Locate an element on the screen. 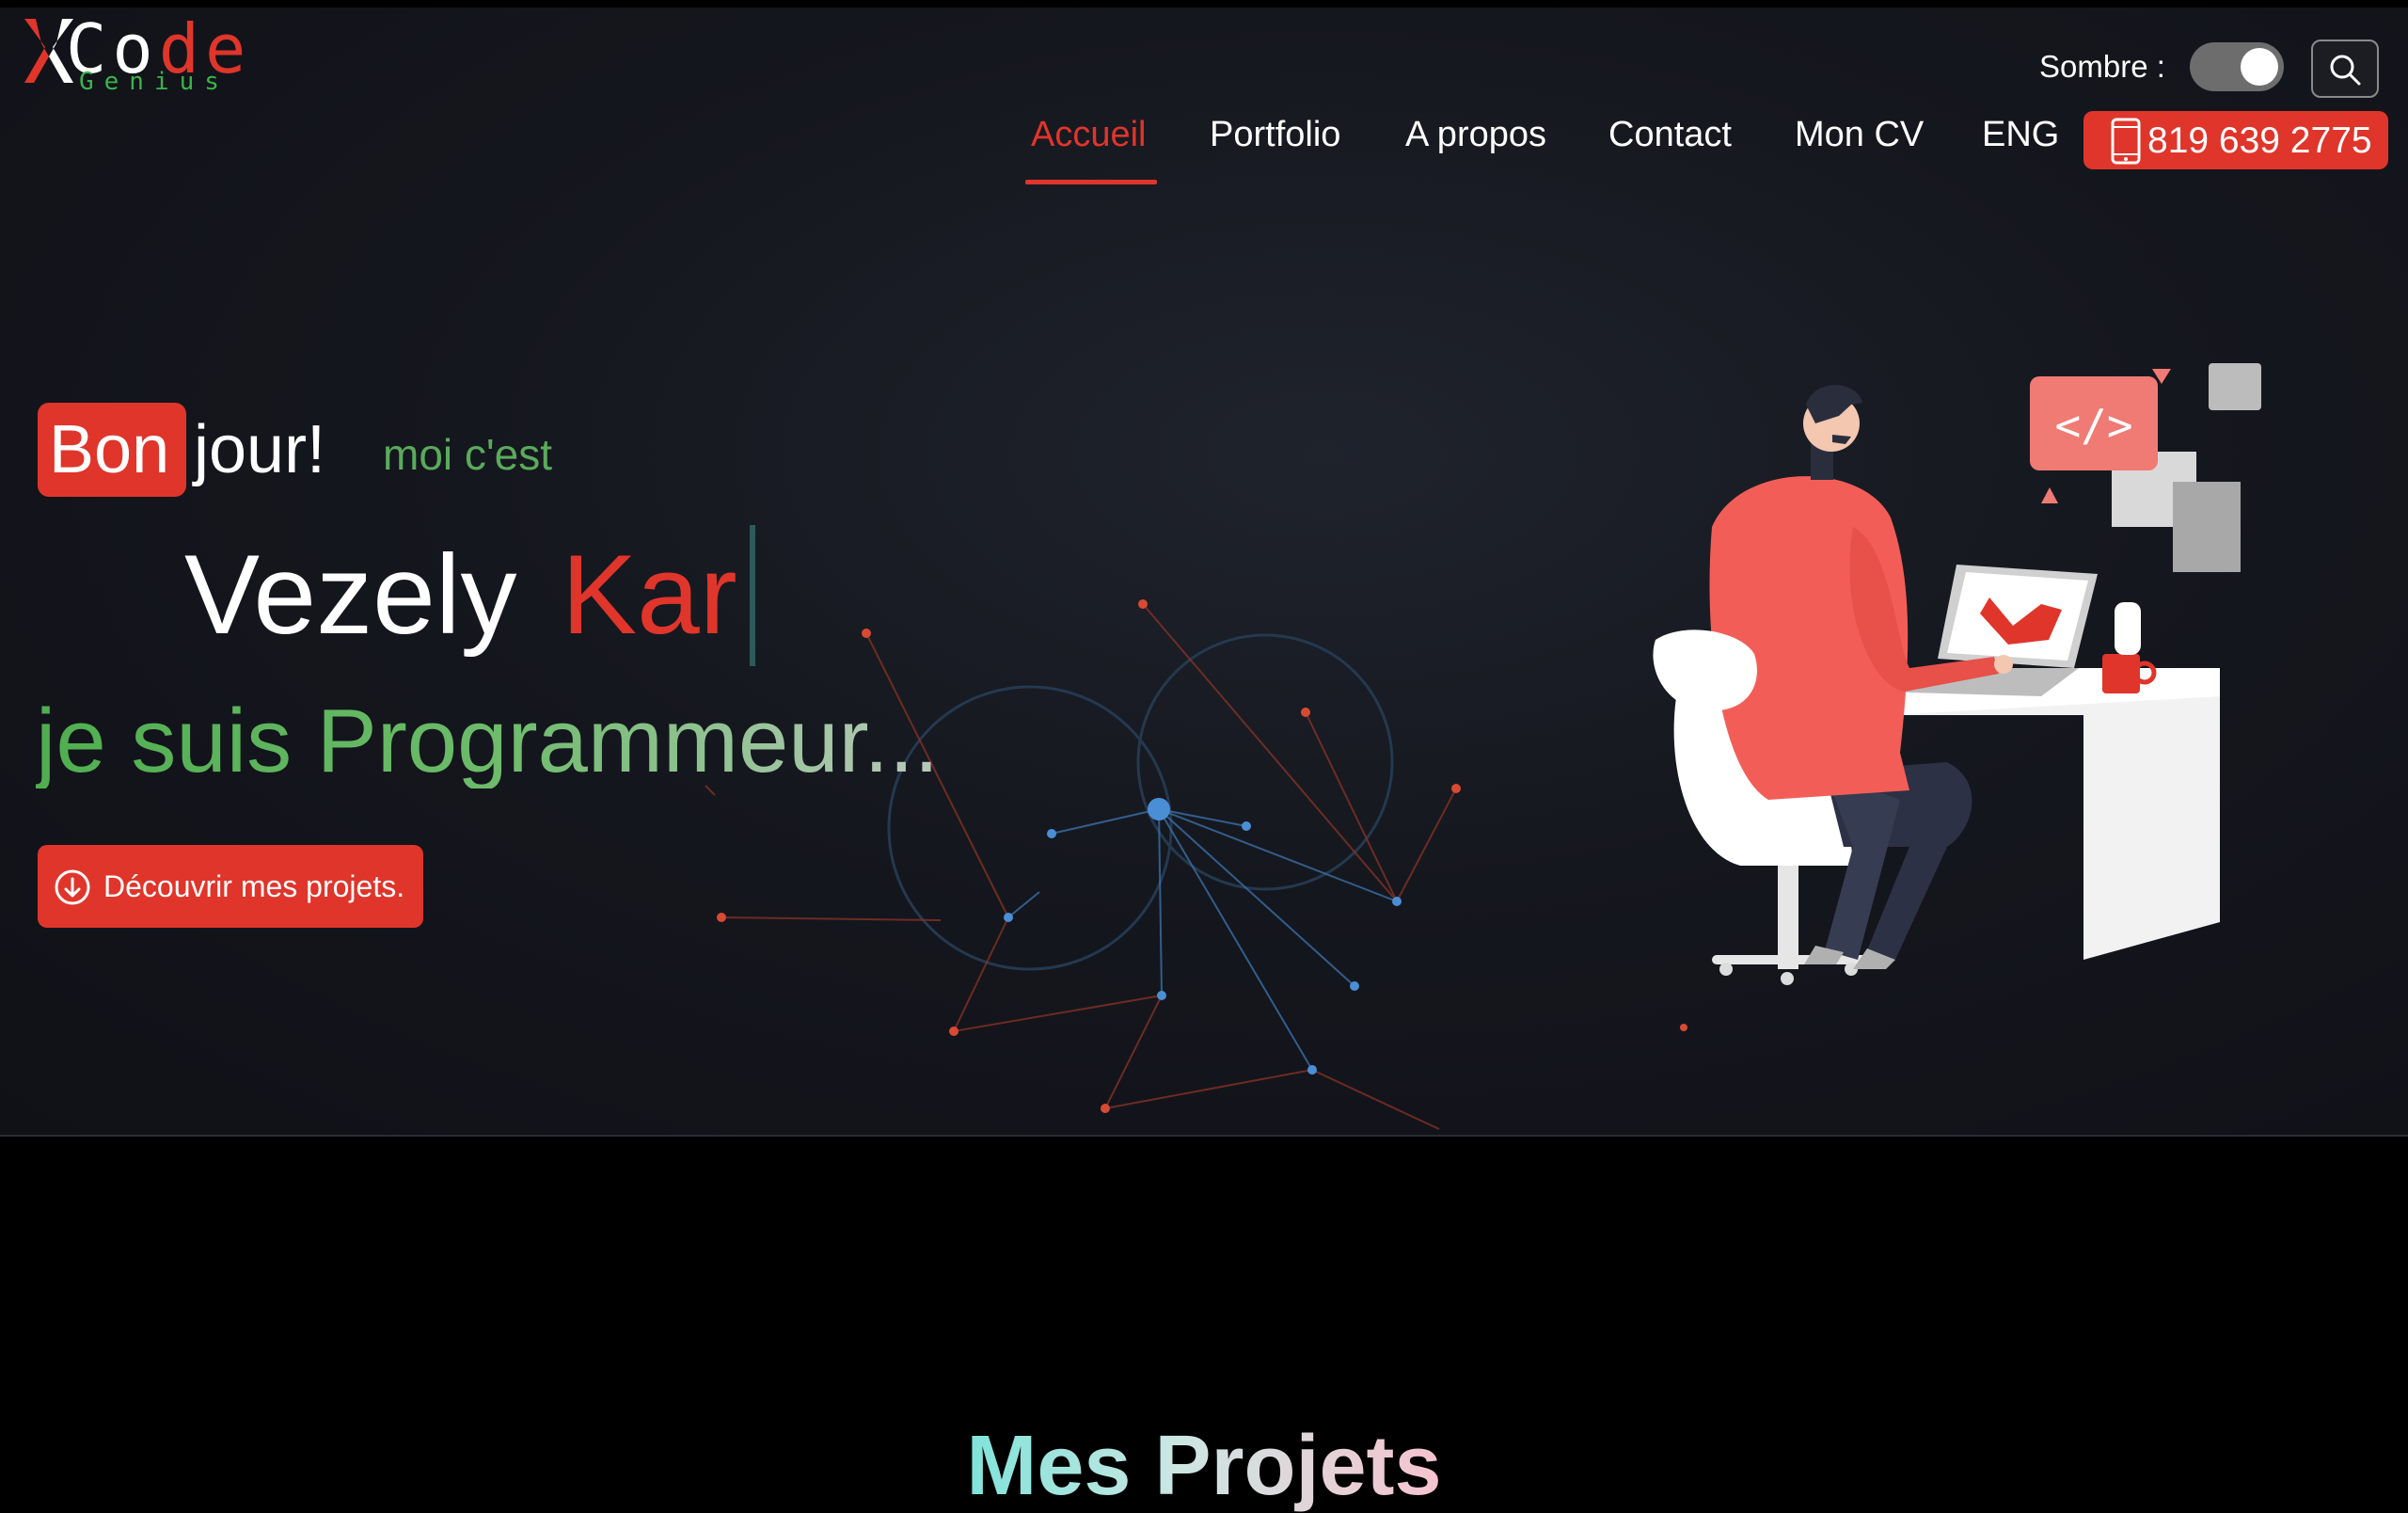 The width and height of the screenshot is (2408, 1513). greeting-highlight: Bon is located at coordinates (112, 450).